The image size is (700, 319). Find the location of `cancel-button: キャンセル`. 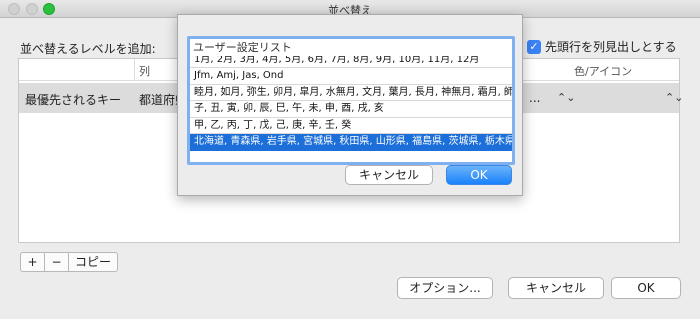

cancel-button: キャンセル is located at coordinates (556, 288).